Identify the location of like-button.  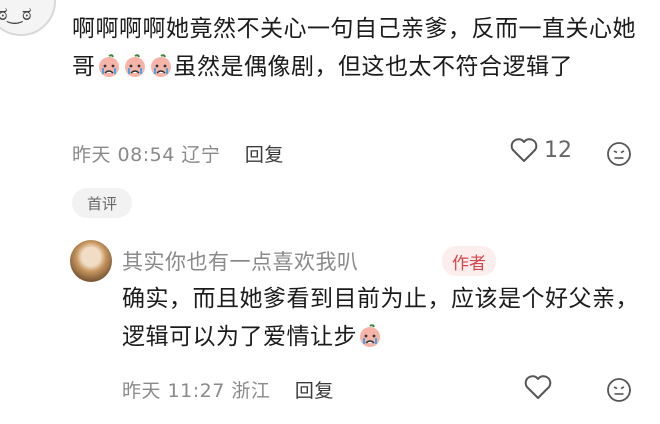
(541, 387).